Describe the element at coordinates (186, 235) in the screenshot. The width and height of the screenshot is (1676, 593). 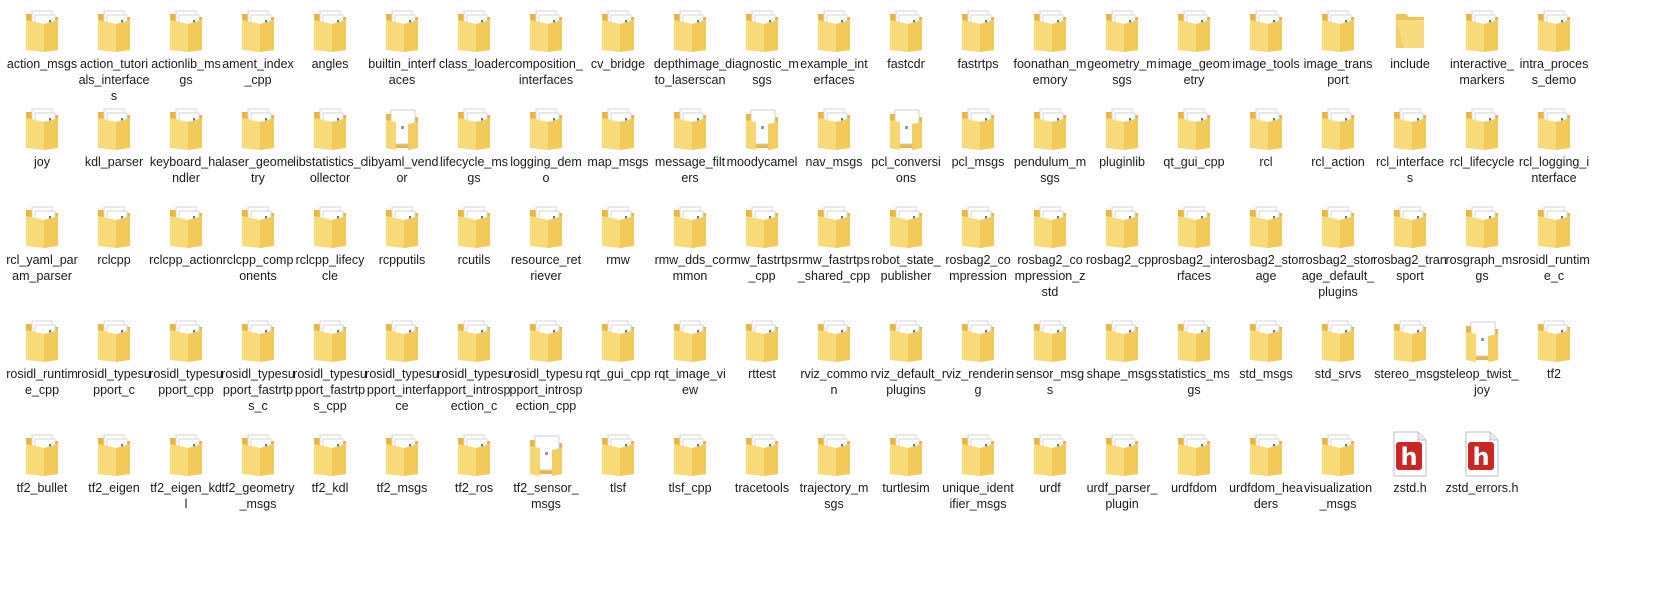
I see `folder-item: rclcpp_action` at that location.